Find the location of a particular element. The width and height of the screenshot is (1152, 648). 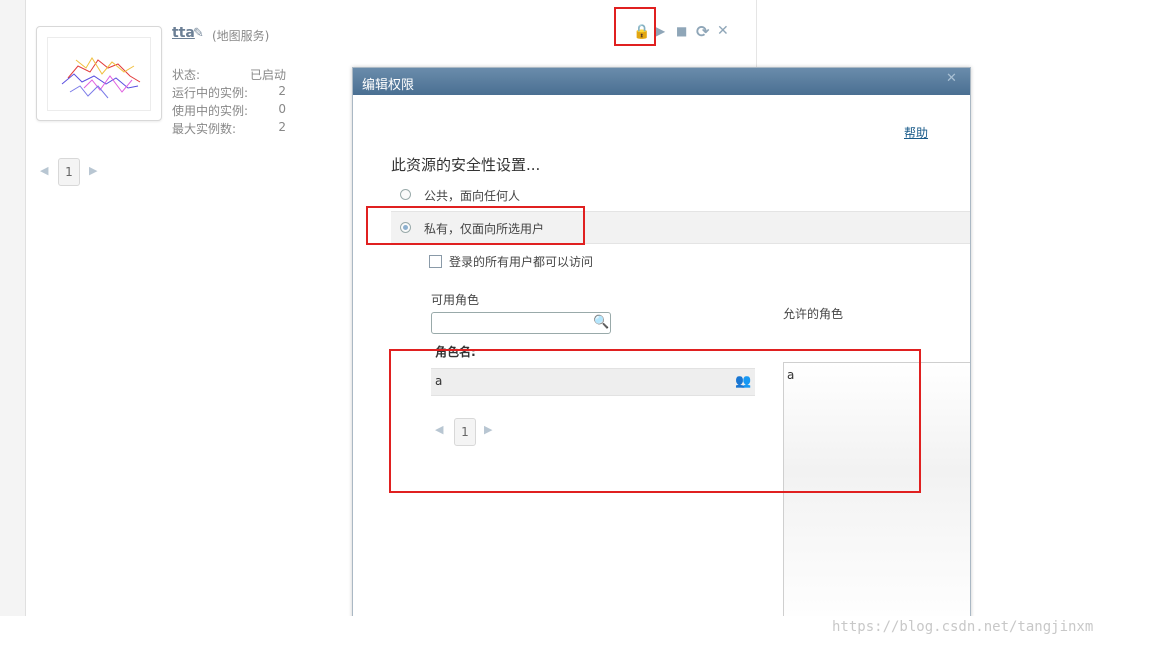

delete-icon: ✕ is located at coordinates (723, 31).